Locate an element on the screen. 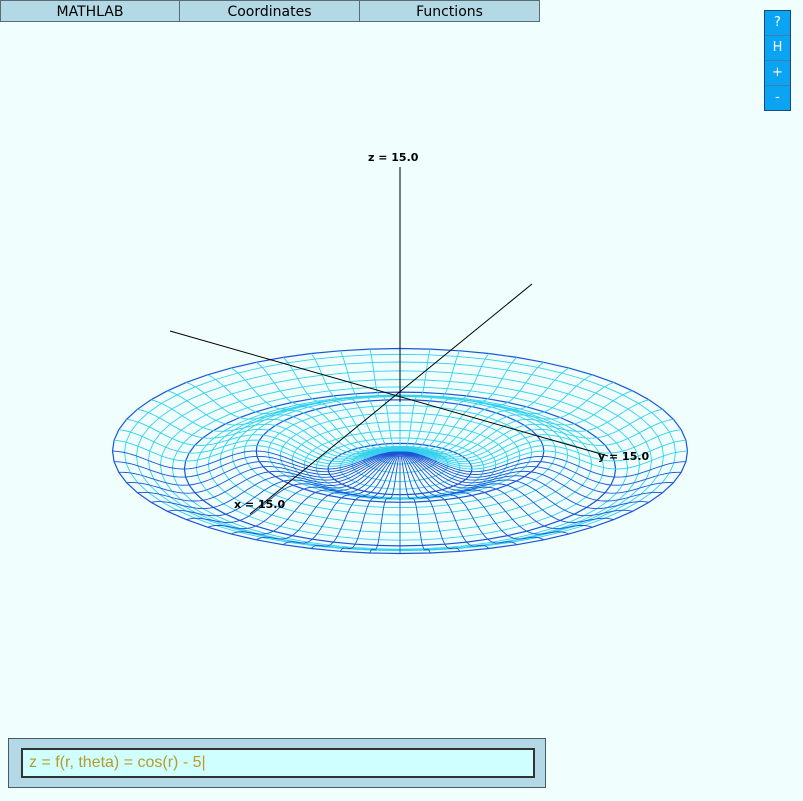 This screenshot has height=801, width=803. menu-coordinates: Coordinates is located at coordinates (270, 11).